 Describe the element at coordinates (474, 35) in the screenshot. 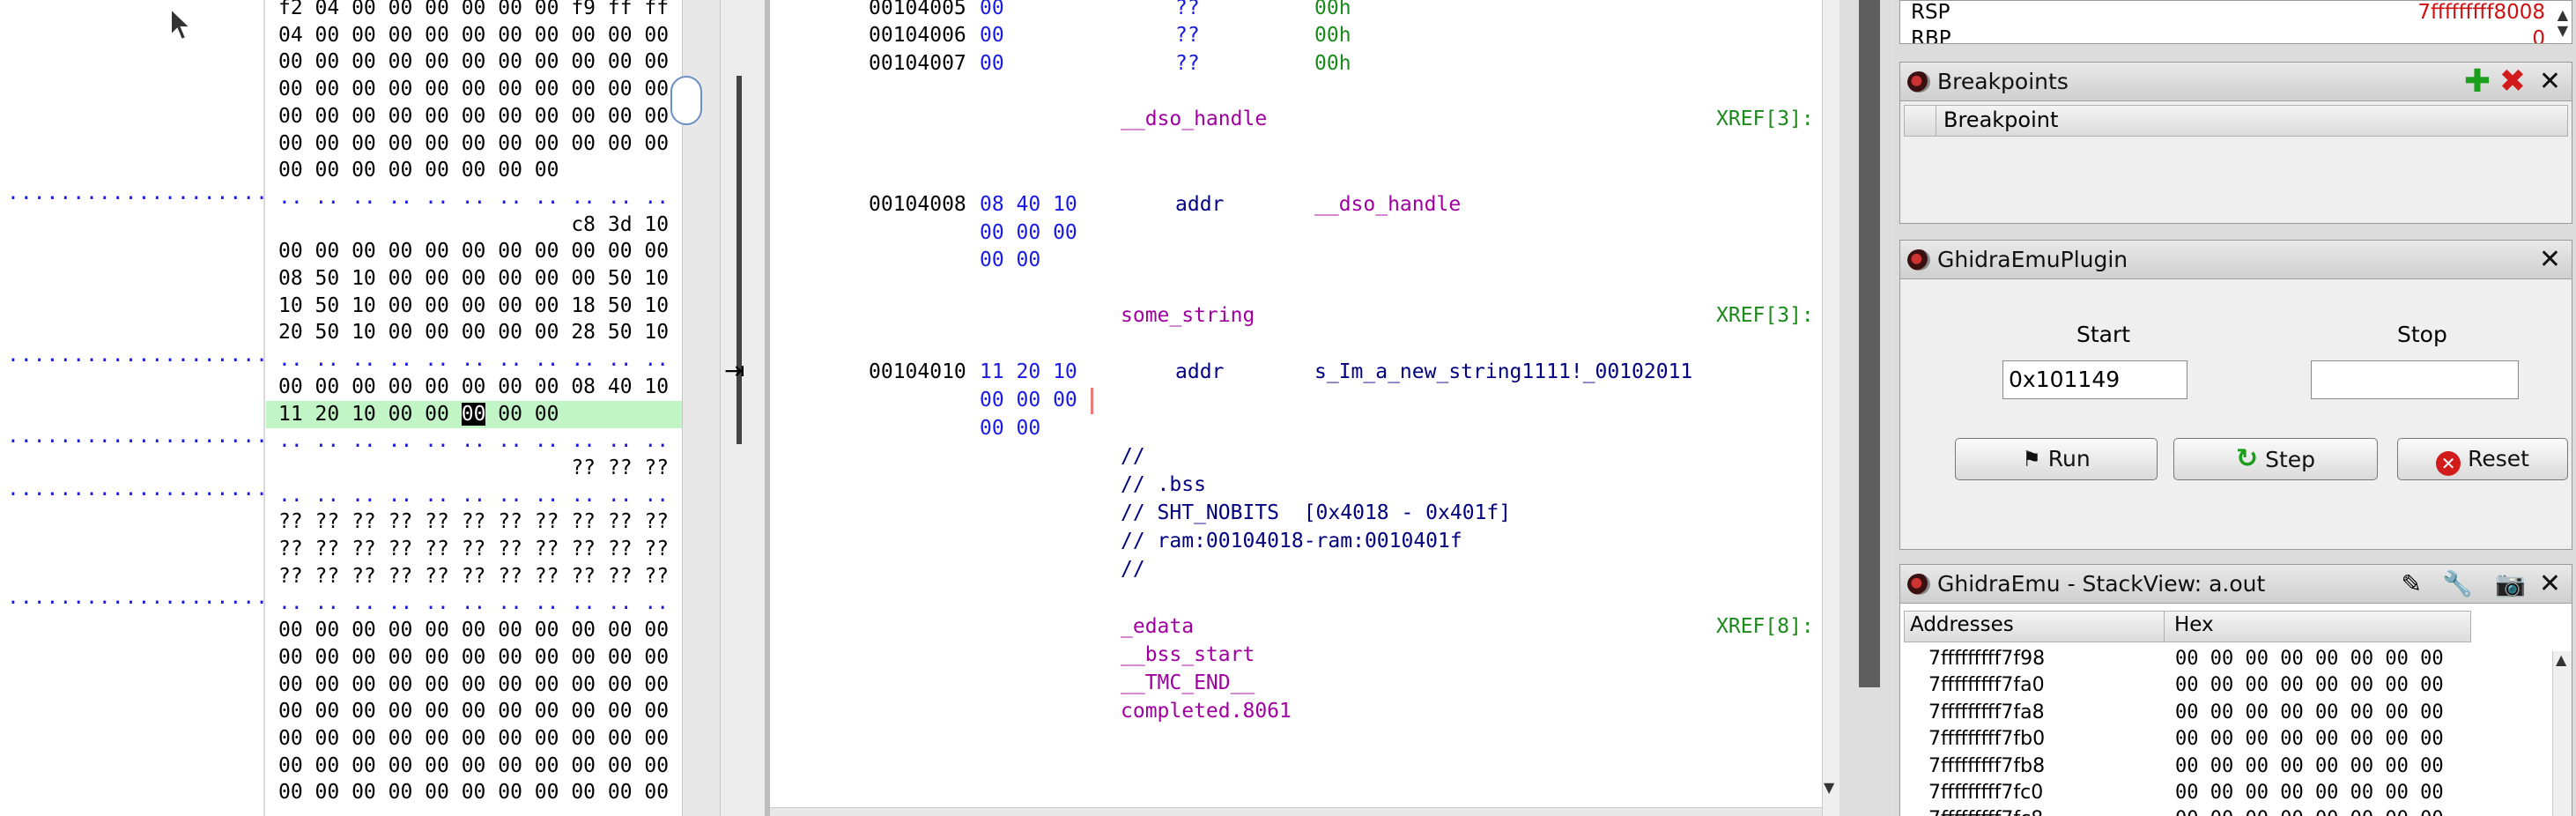

I see `hex-row: 04 00 00 00 00 00 00 00 00 00 00` at that location.